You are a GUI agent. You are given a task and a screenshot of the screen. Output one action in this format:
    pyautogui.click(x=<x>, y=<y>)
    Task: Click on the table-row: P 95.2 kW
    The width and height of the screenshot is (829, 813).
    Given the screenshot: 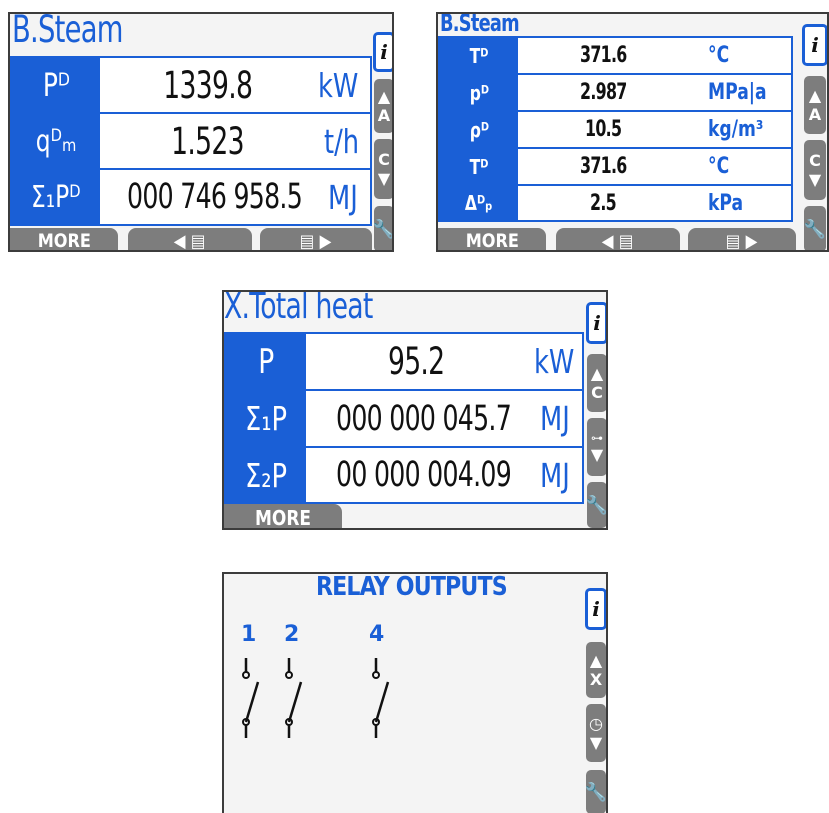 What is the action you would take?
    pyautogui.click(x=404, y=362)
    